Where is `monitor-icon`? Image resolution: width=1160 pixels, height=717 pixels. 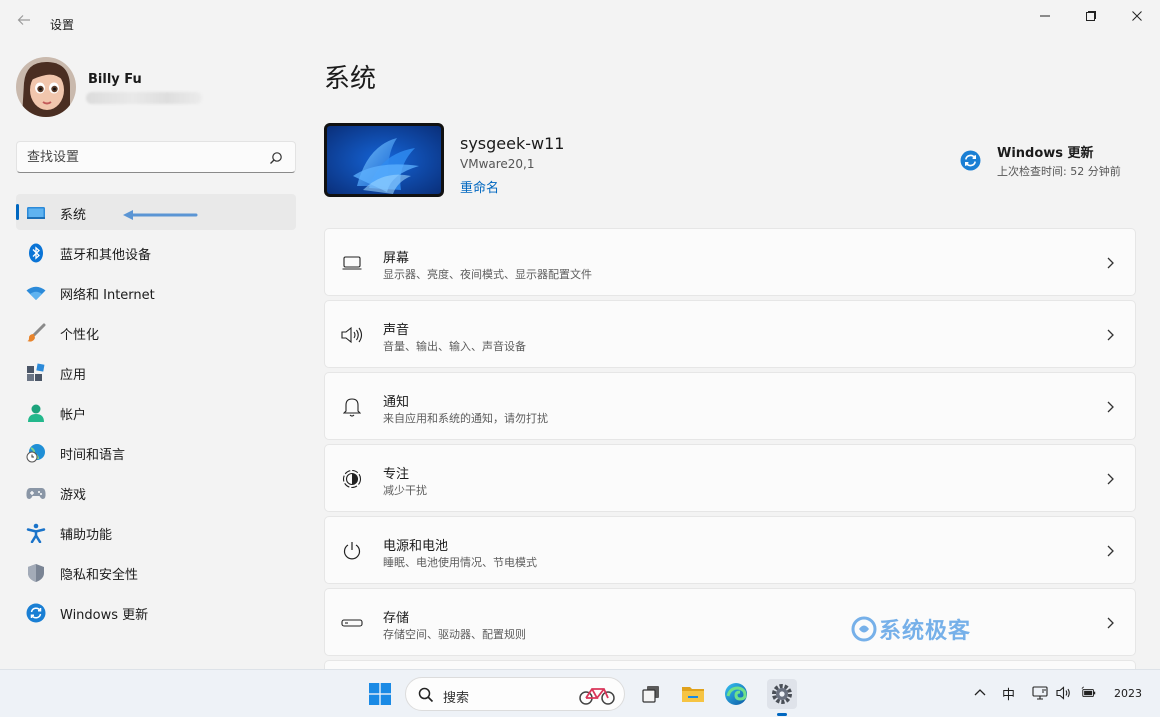 monitor-icon is located at coordinates (352, 263).